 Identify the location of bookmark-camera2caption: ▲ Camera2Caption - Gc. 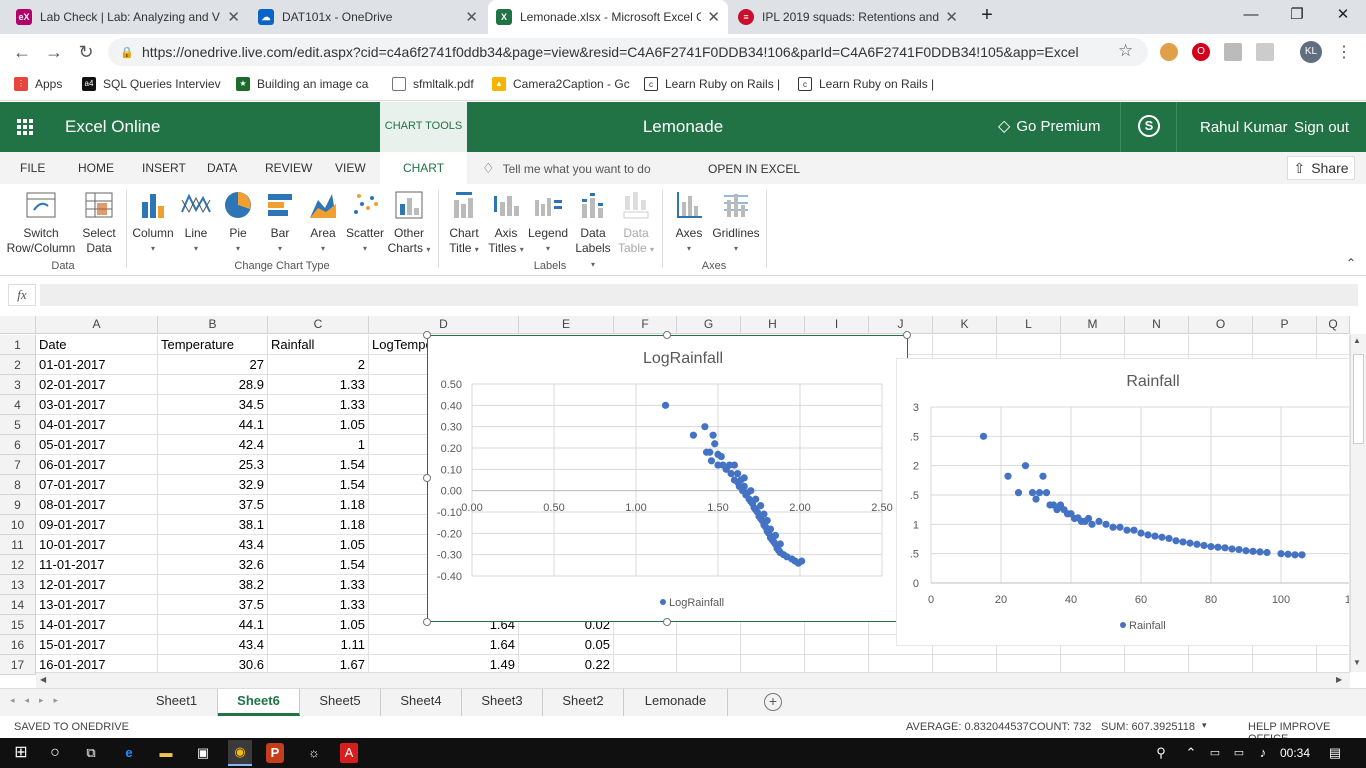
(561, 84).